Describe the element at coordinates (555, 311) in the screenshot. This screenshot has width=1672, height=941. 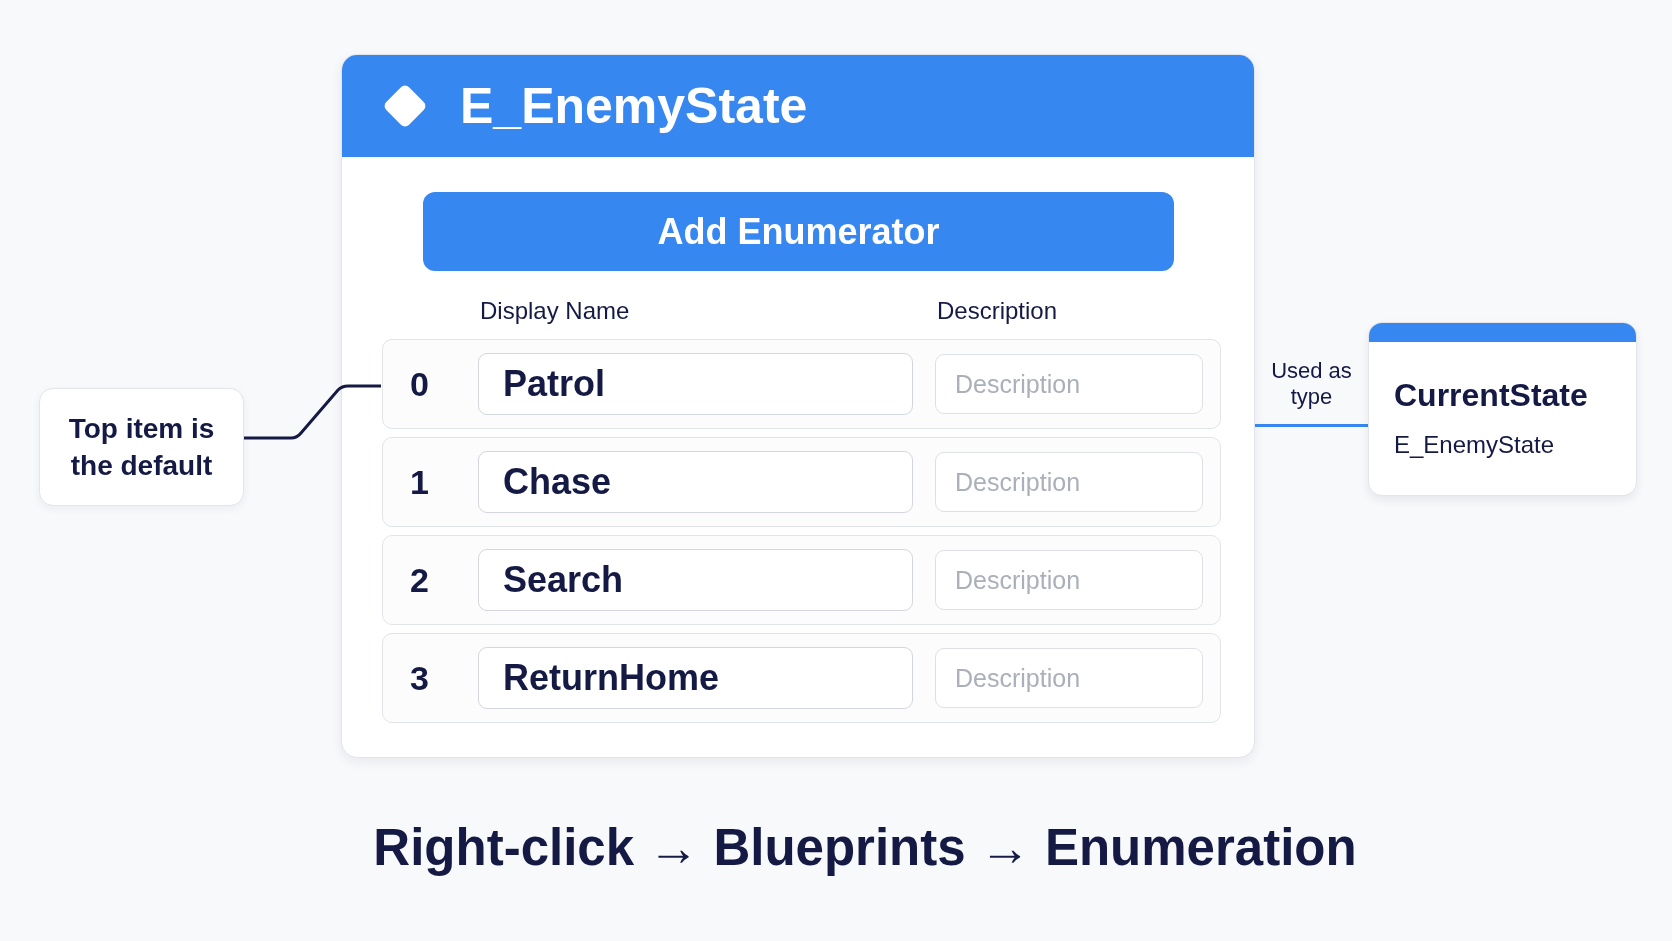
I see `column-header: Display Name` at that location.